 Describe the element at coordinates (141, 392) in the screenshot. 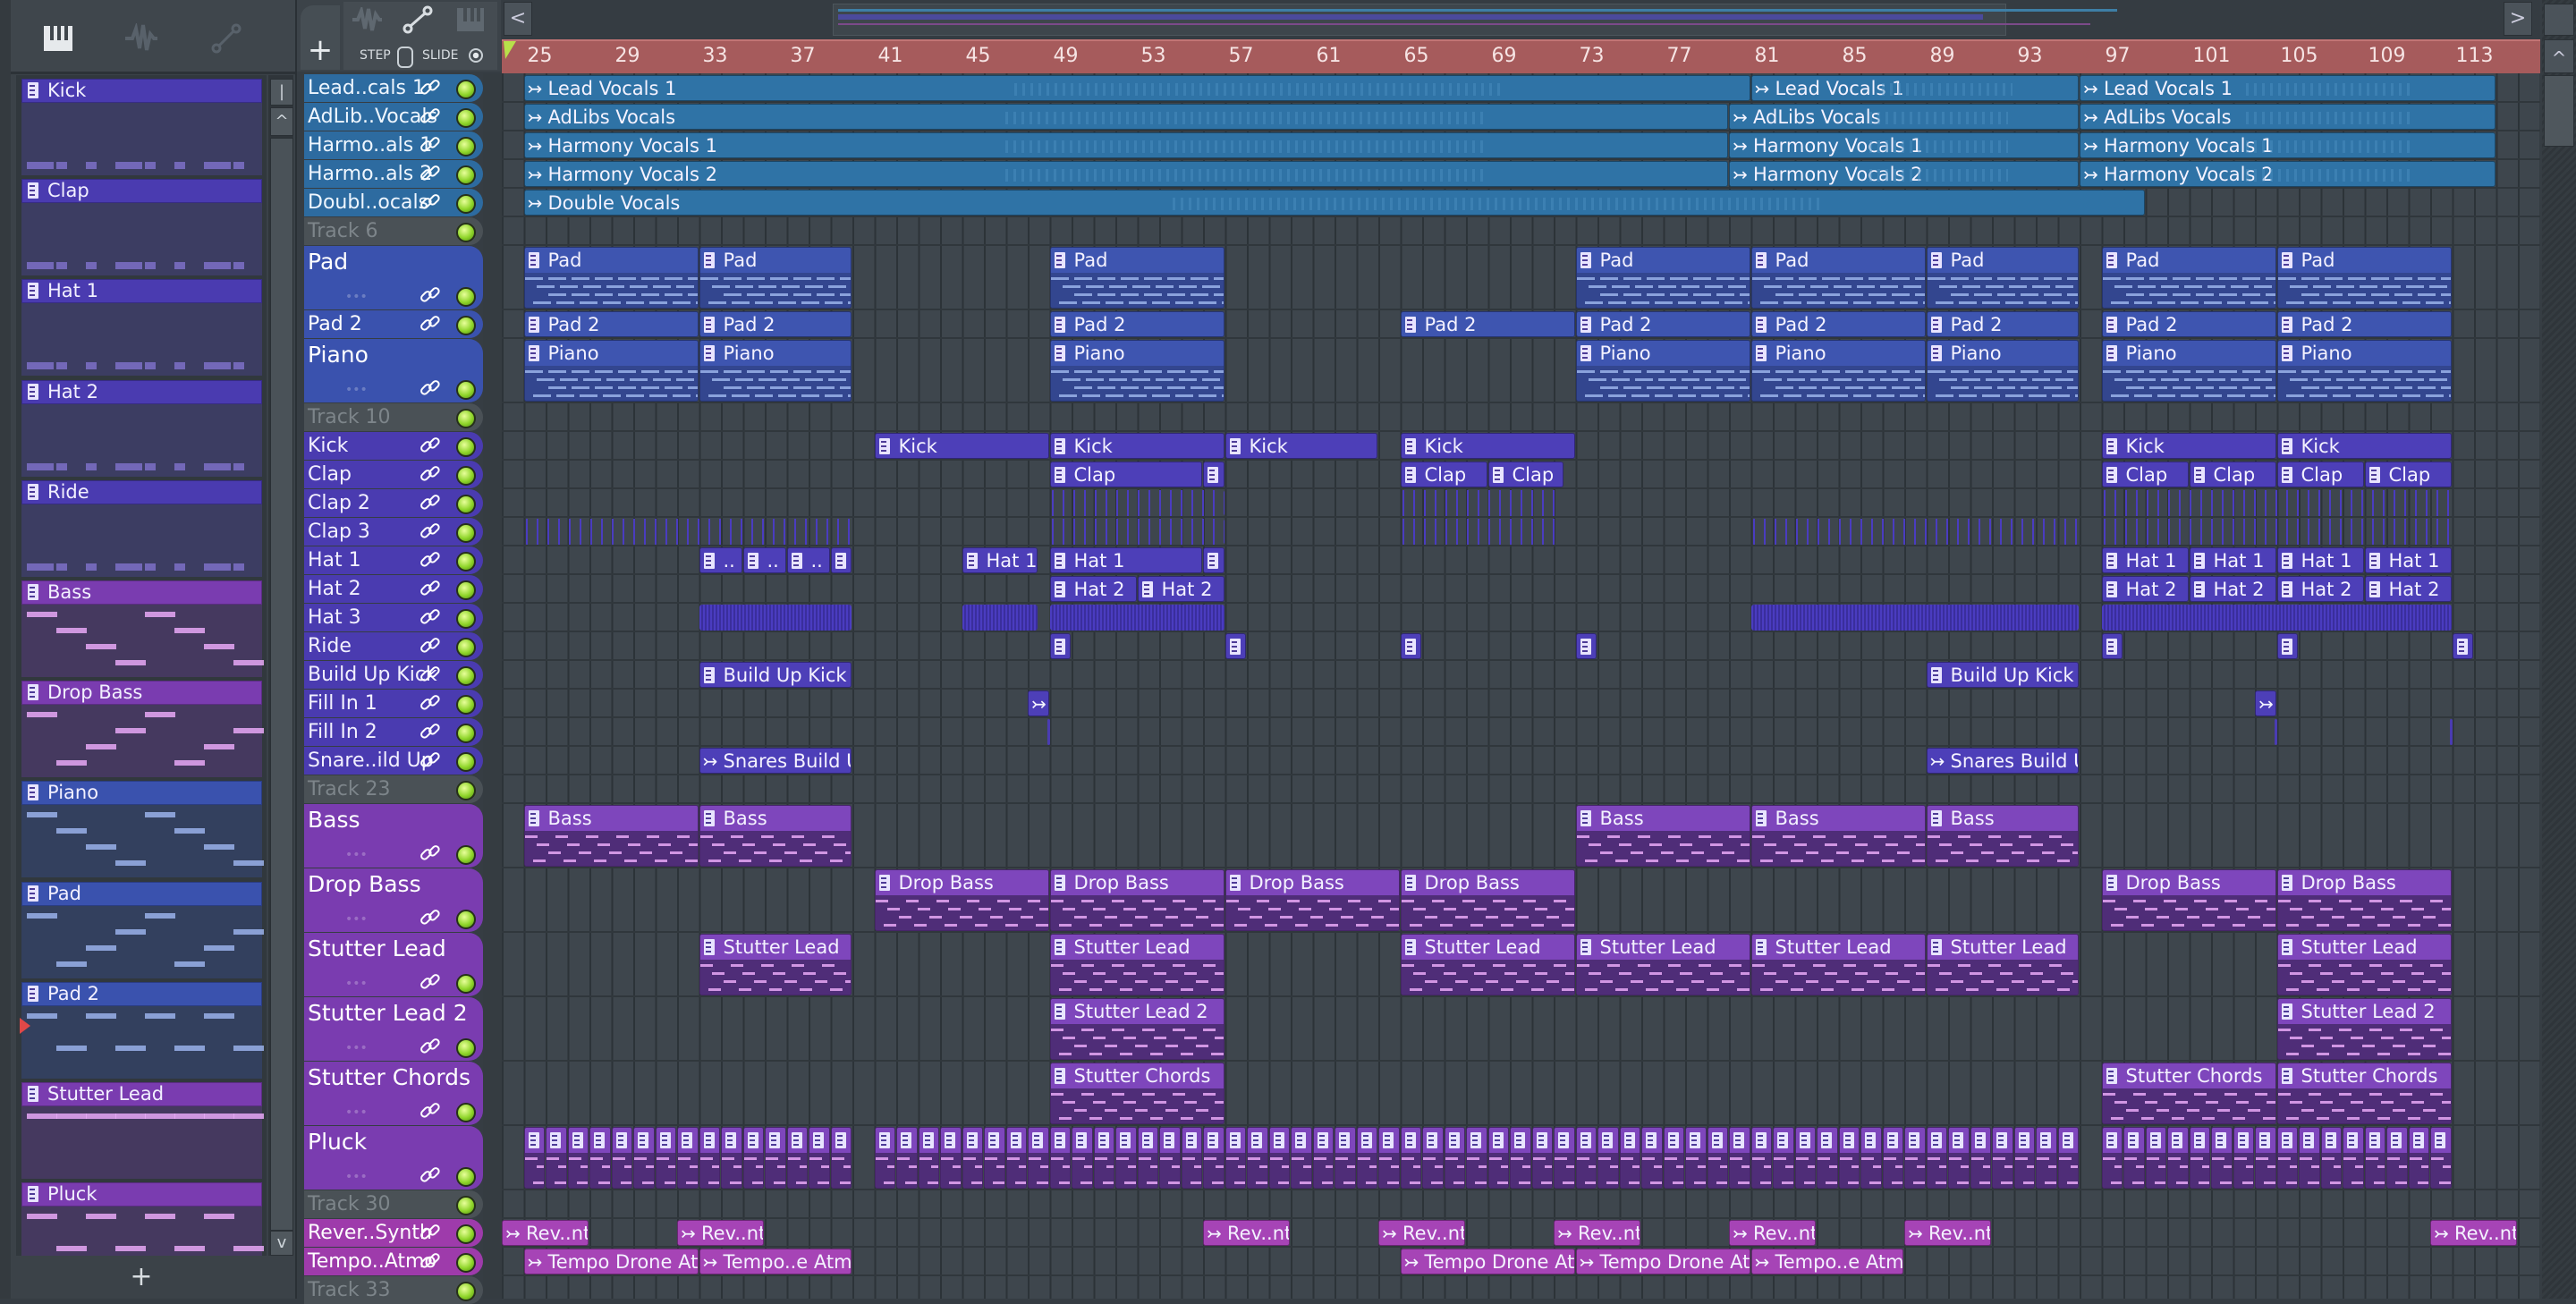

I see `channel-name-button: Hat 2` at that location.